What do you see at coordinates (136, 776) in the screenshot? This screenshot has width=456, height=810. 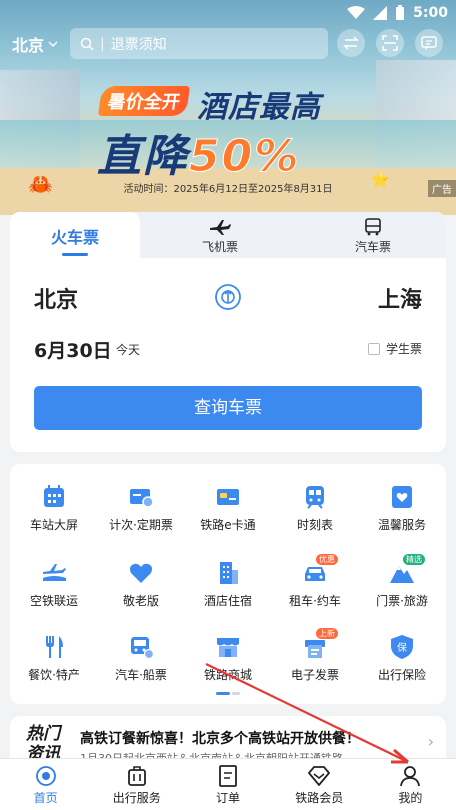 I see `suitcase-icon` at bounding box center [136, 776].